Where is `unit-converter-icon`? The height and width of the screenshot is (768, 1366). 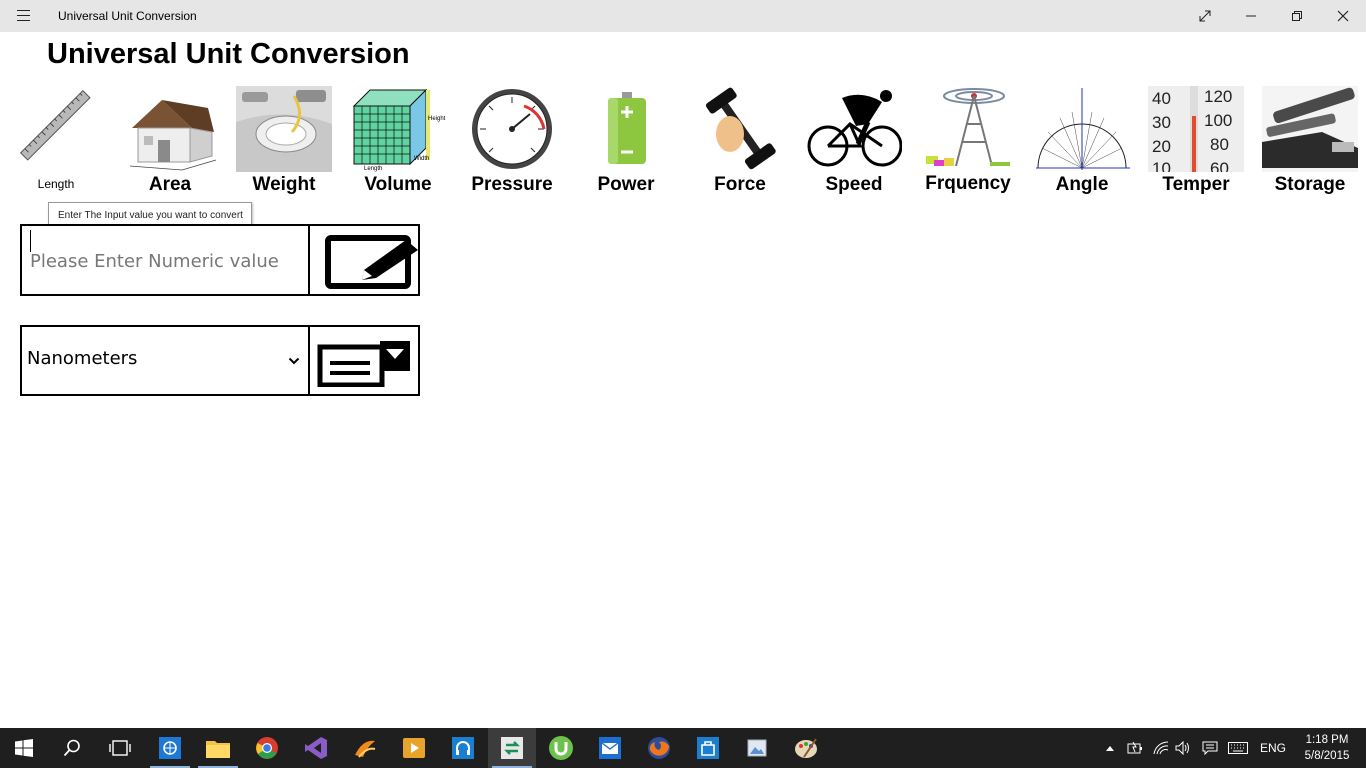
unit-converter-icon is located at coordinates (512, 748).